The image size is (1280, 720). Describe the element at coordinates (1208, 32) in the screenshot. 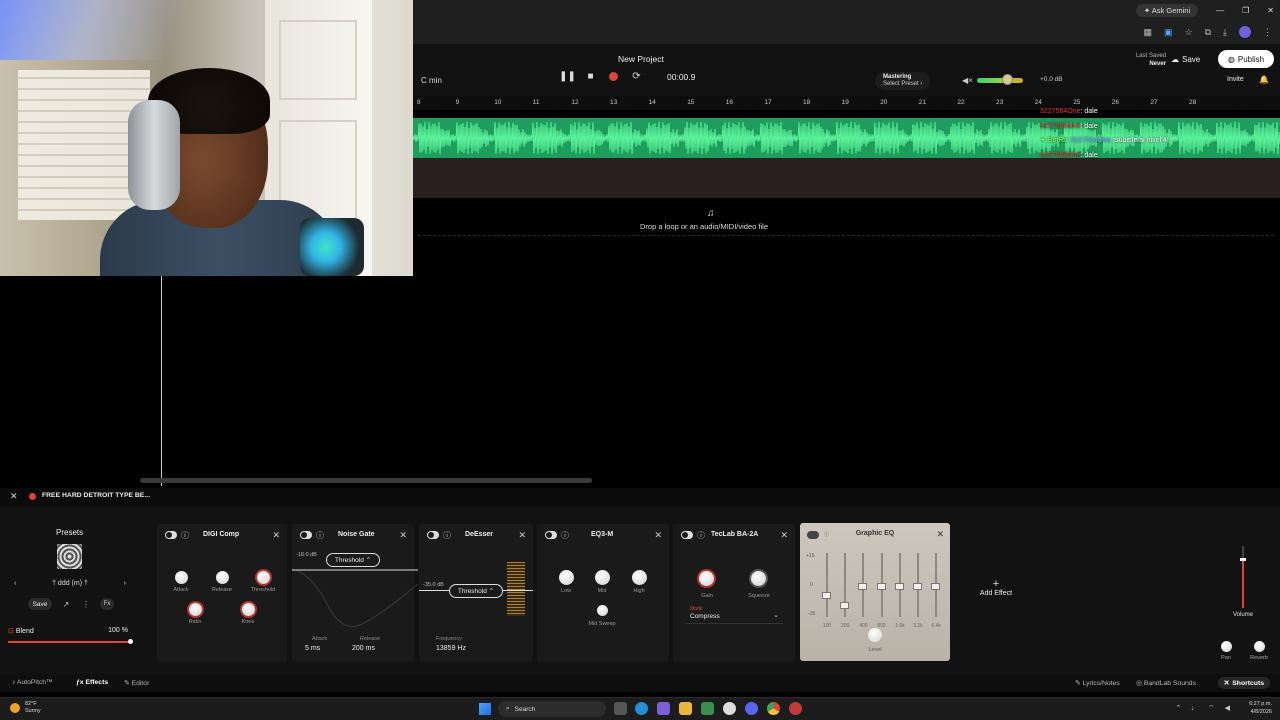

I see `puzzle-icon: ⧉` at that location.